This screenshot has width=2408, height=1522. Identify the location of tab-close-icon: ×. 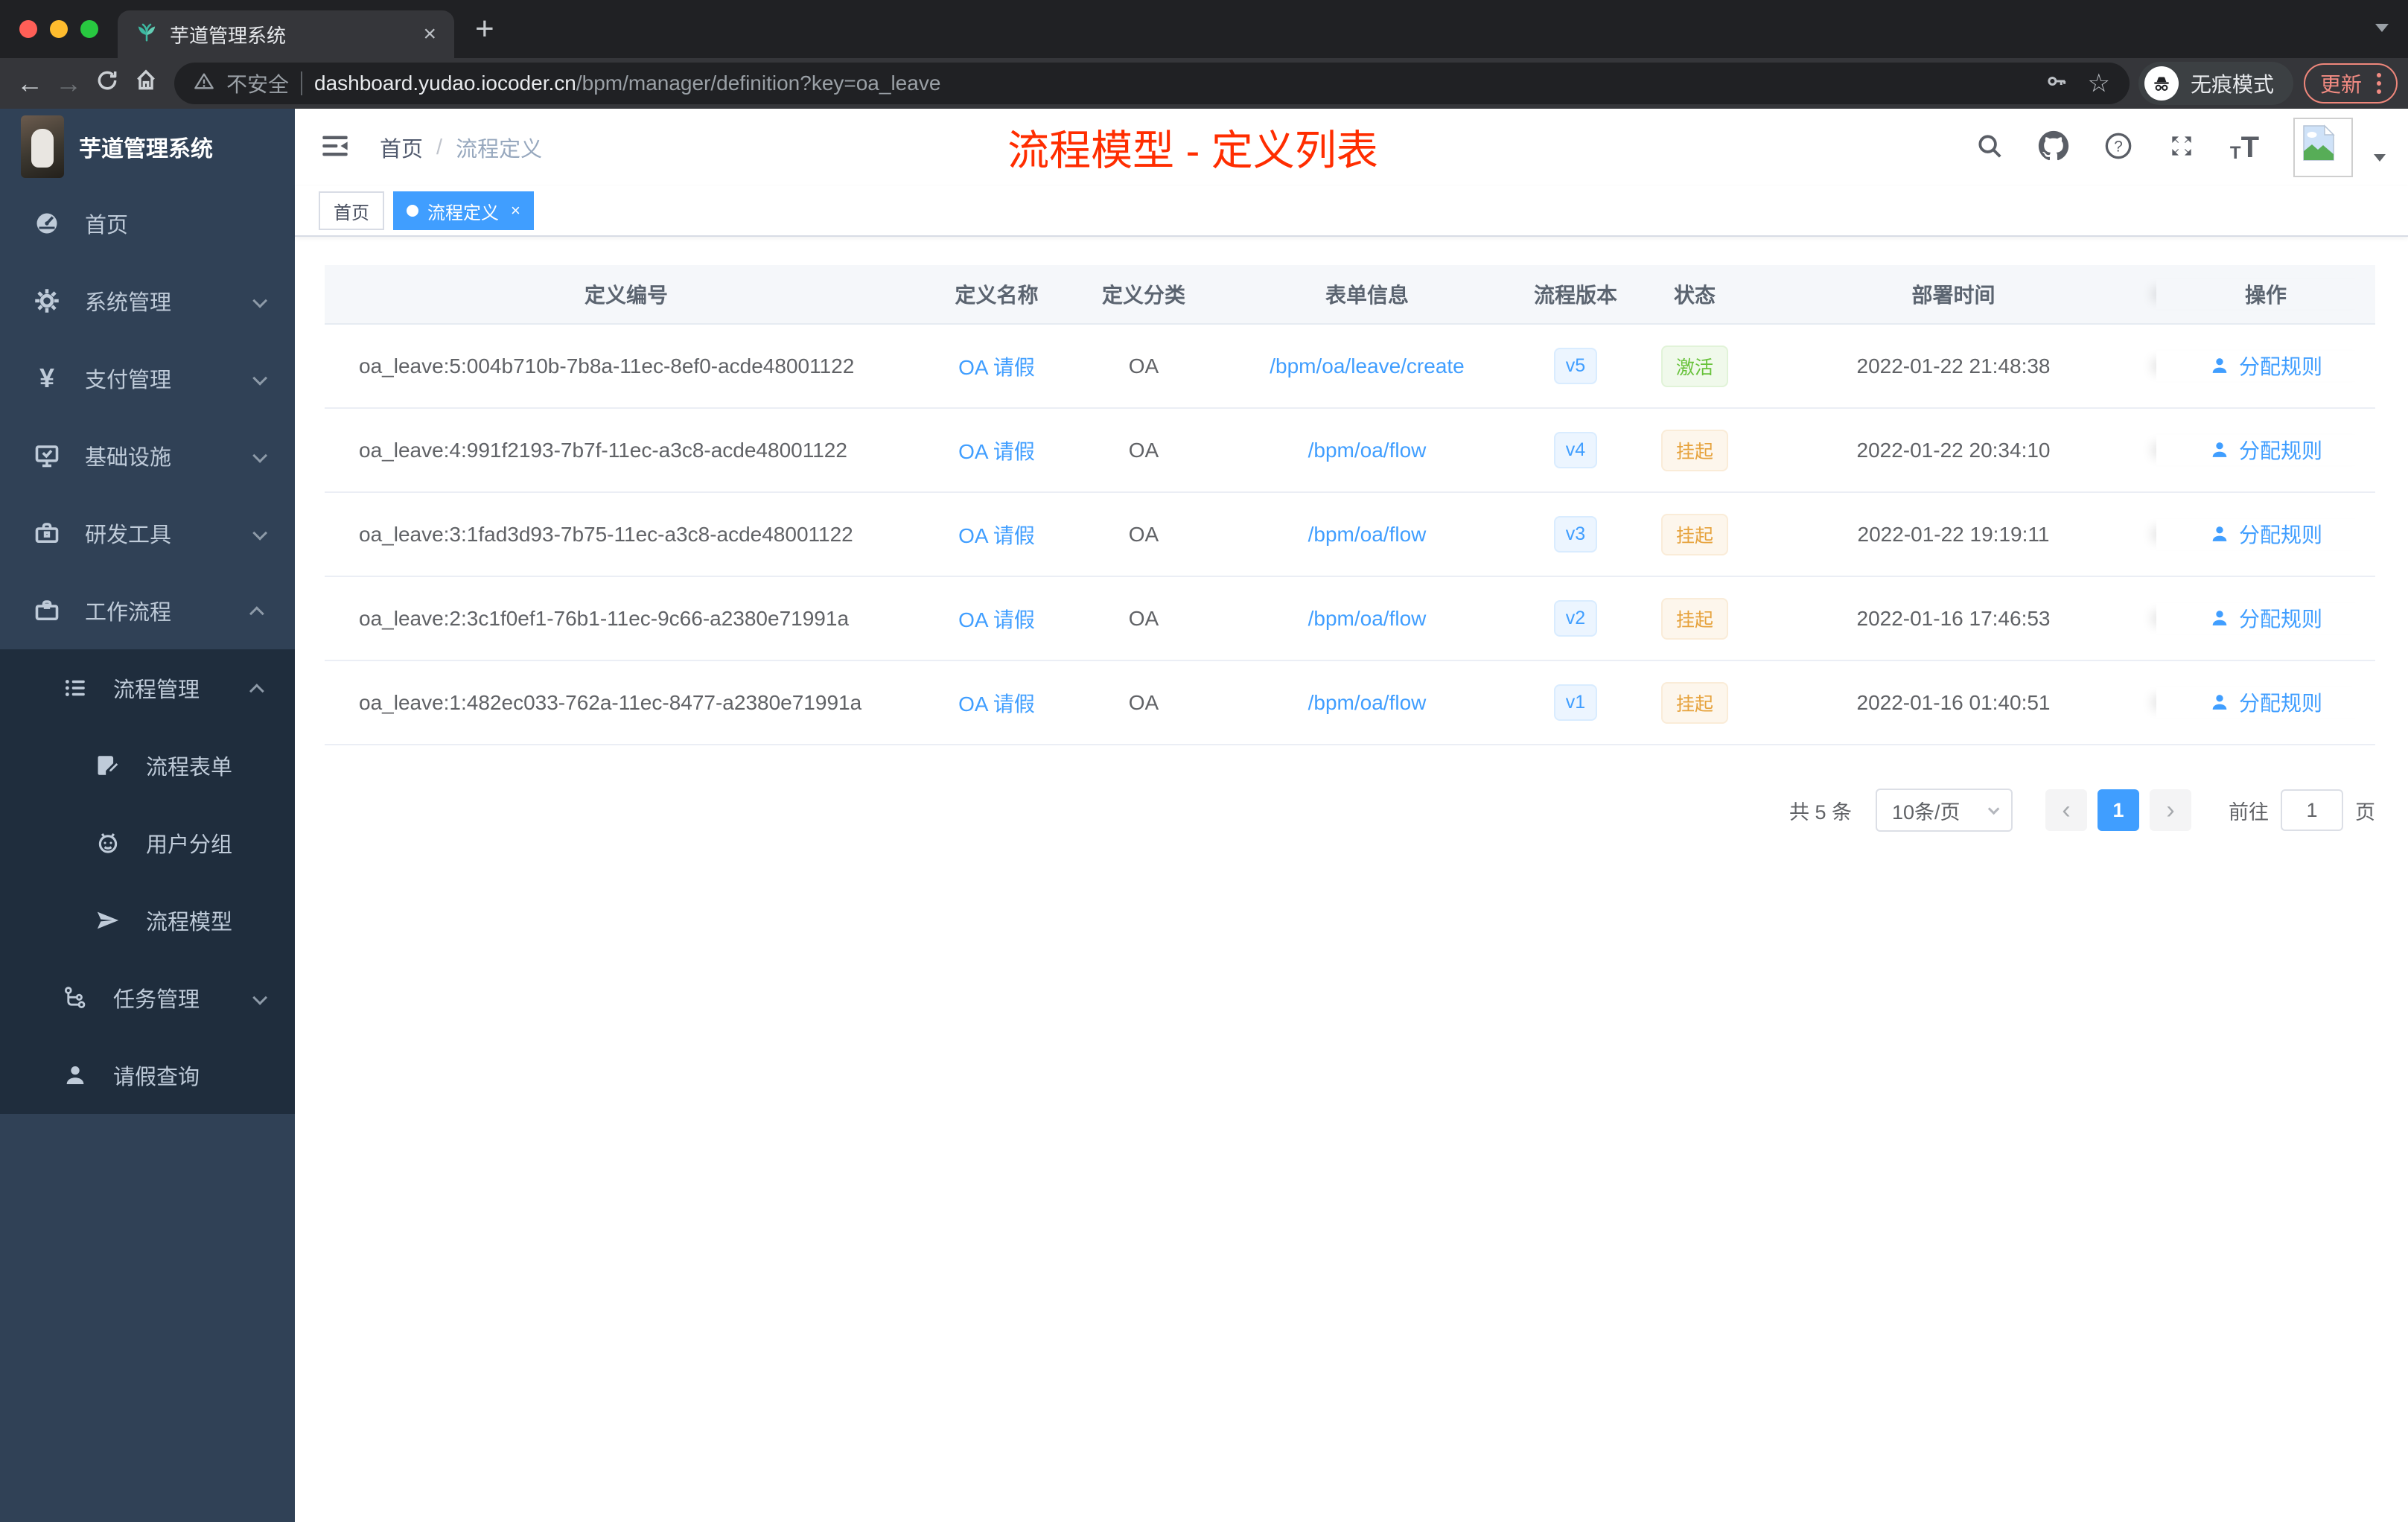
(429, 34).